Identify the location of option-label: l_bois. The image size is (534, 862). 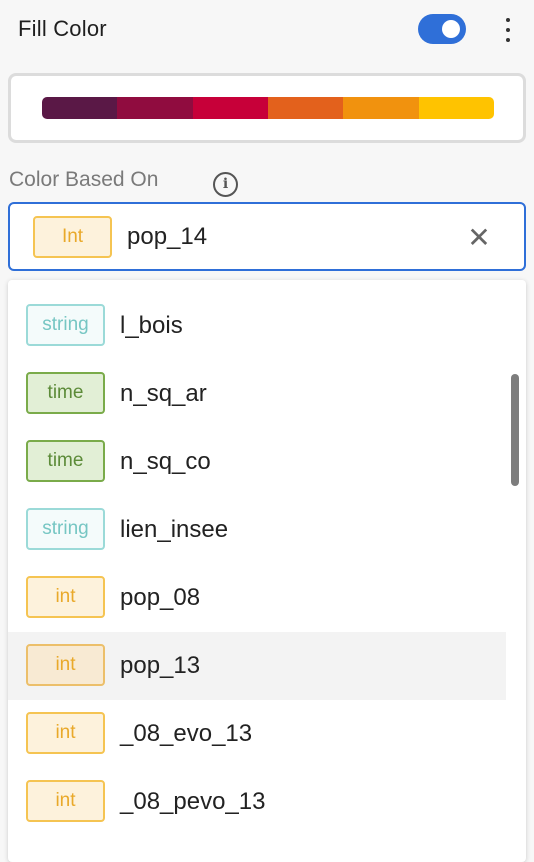
(151, 325).